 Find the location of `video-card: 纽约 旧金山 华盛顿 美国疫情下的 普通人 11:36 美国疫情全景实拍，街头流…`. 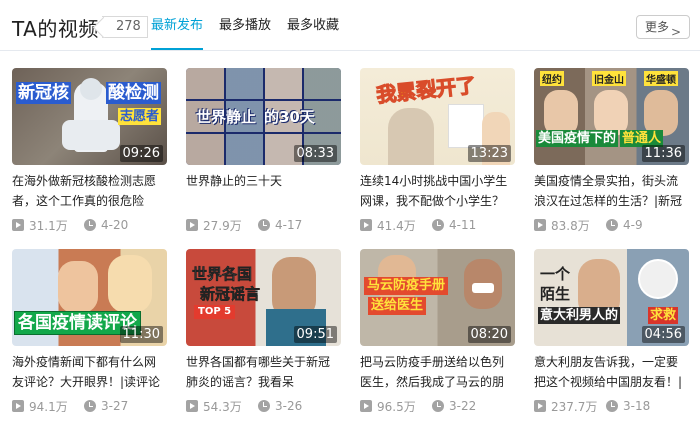

video-card: 纽约 旧金山 华盛顿 美国疫情下的 普通人 11:36 美国疫情全景实拍，街头流… is located at coordinates (611, 150).